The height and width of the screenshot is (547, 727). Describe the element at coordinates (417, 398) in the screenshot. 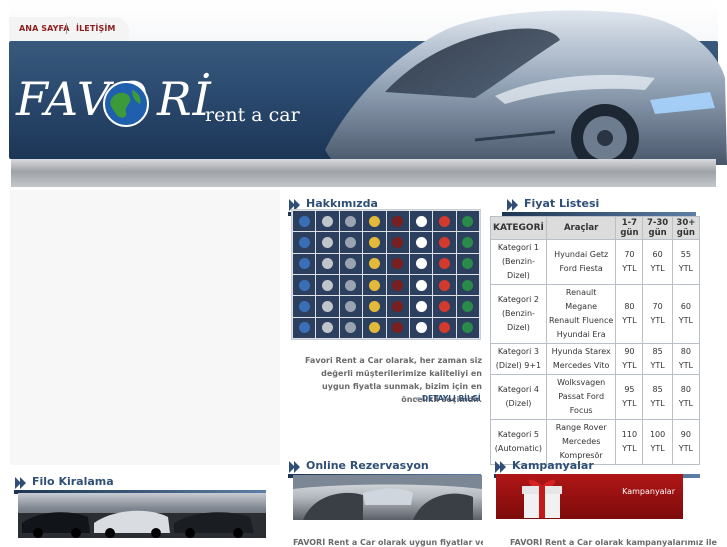

I see `double-chevron-icon: »` at that location.